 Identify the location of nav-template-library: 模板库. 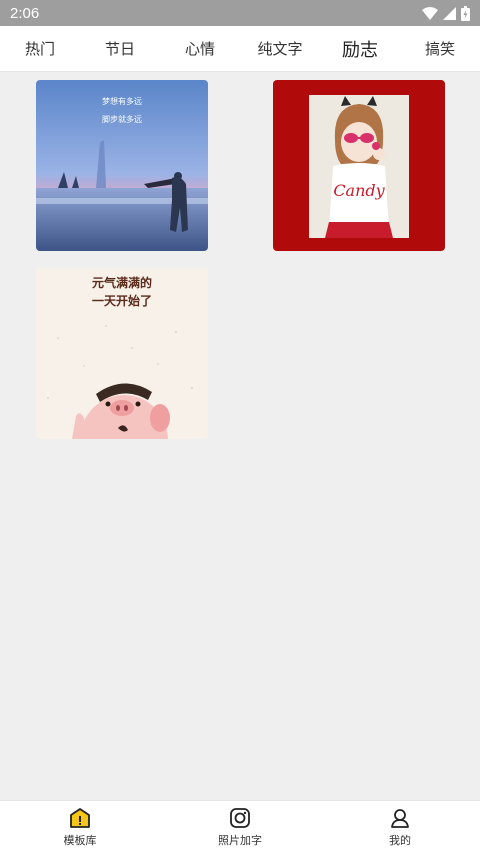
(80, 827).